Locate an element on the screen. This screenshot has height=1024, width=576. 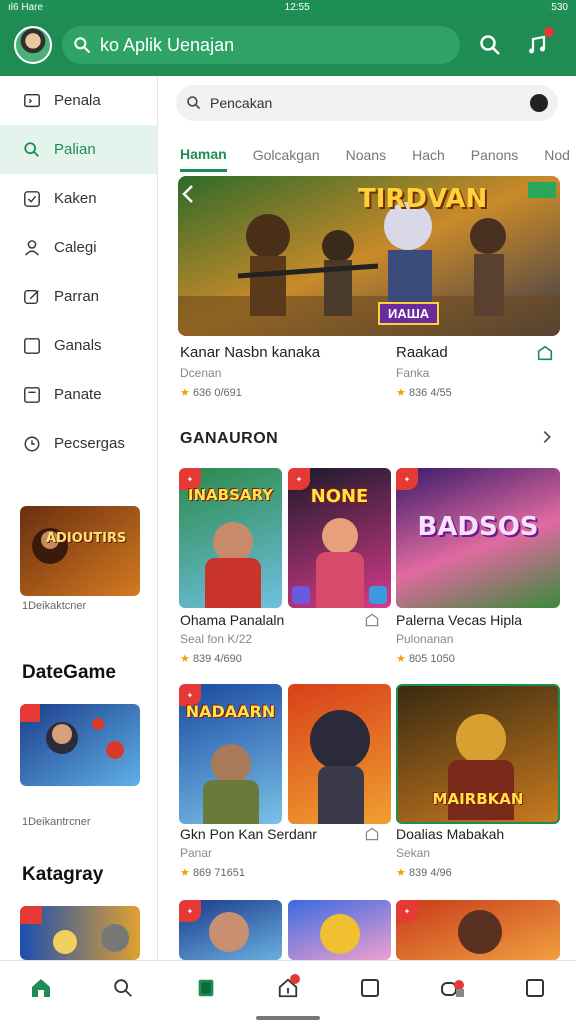
banner-game-rating: ★ 636 0/691 is located at coordinates (211, 392).